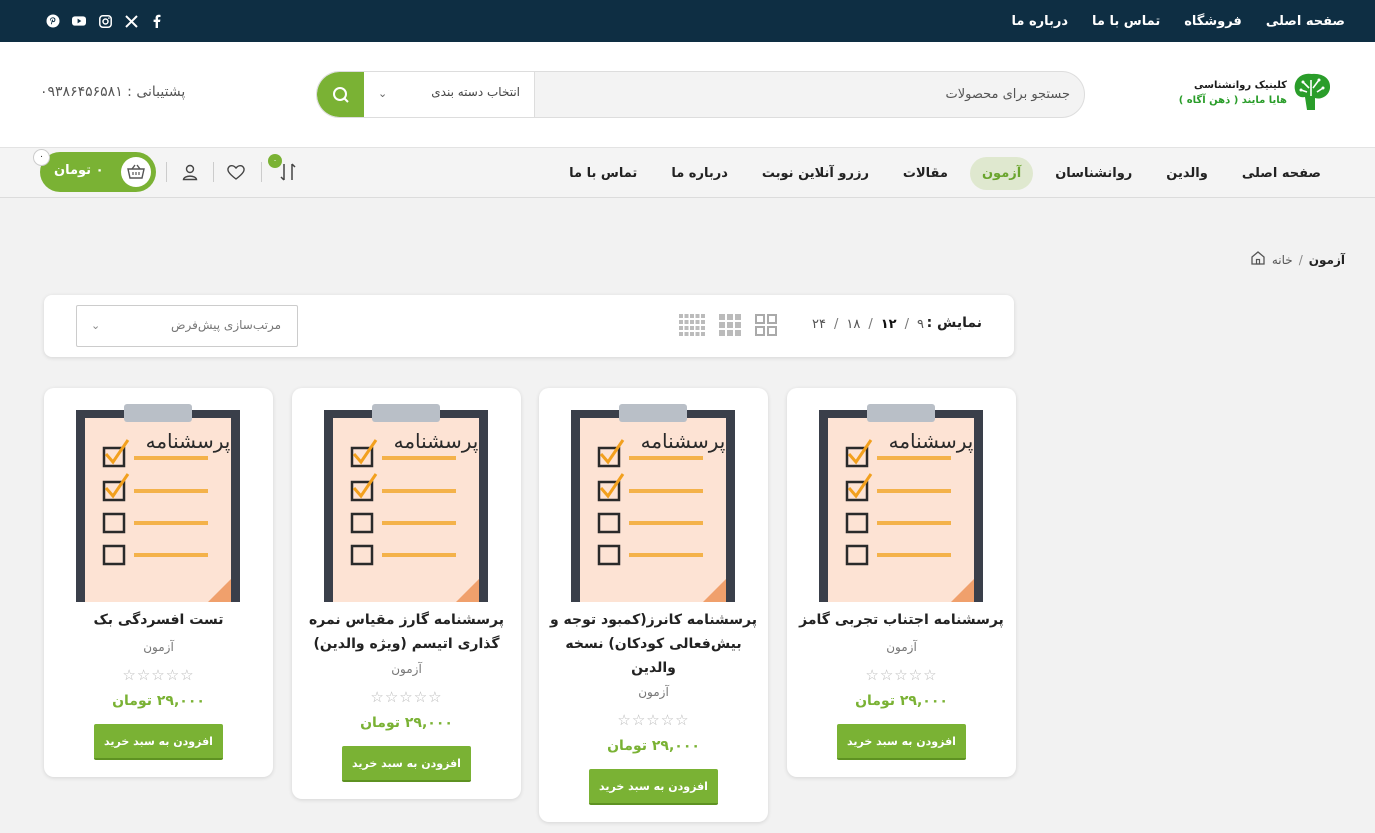 Image resolution: width=1375 pixels, height=833 pixels. What do you see at coordinates (603, 173) in the screenshot?
I see `nav-item-contact: تماس با ما` at bounding box center [603, 173].